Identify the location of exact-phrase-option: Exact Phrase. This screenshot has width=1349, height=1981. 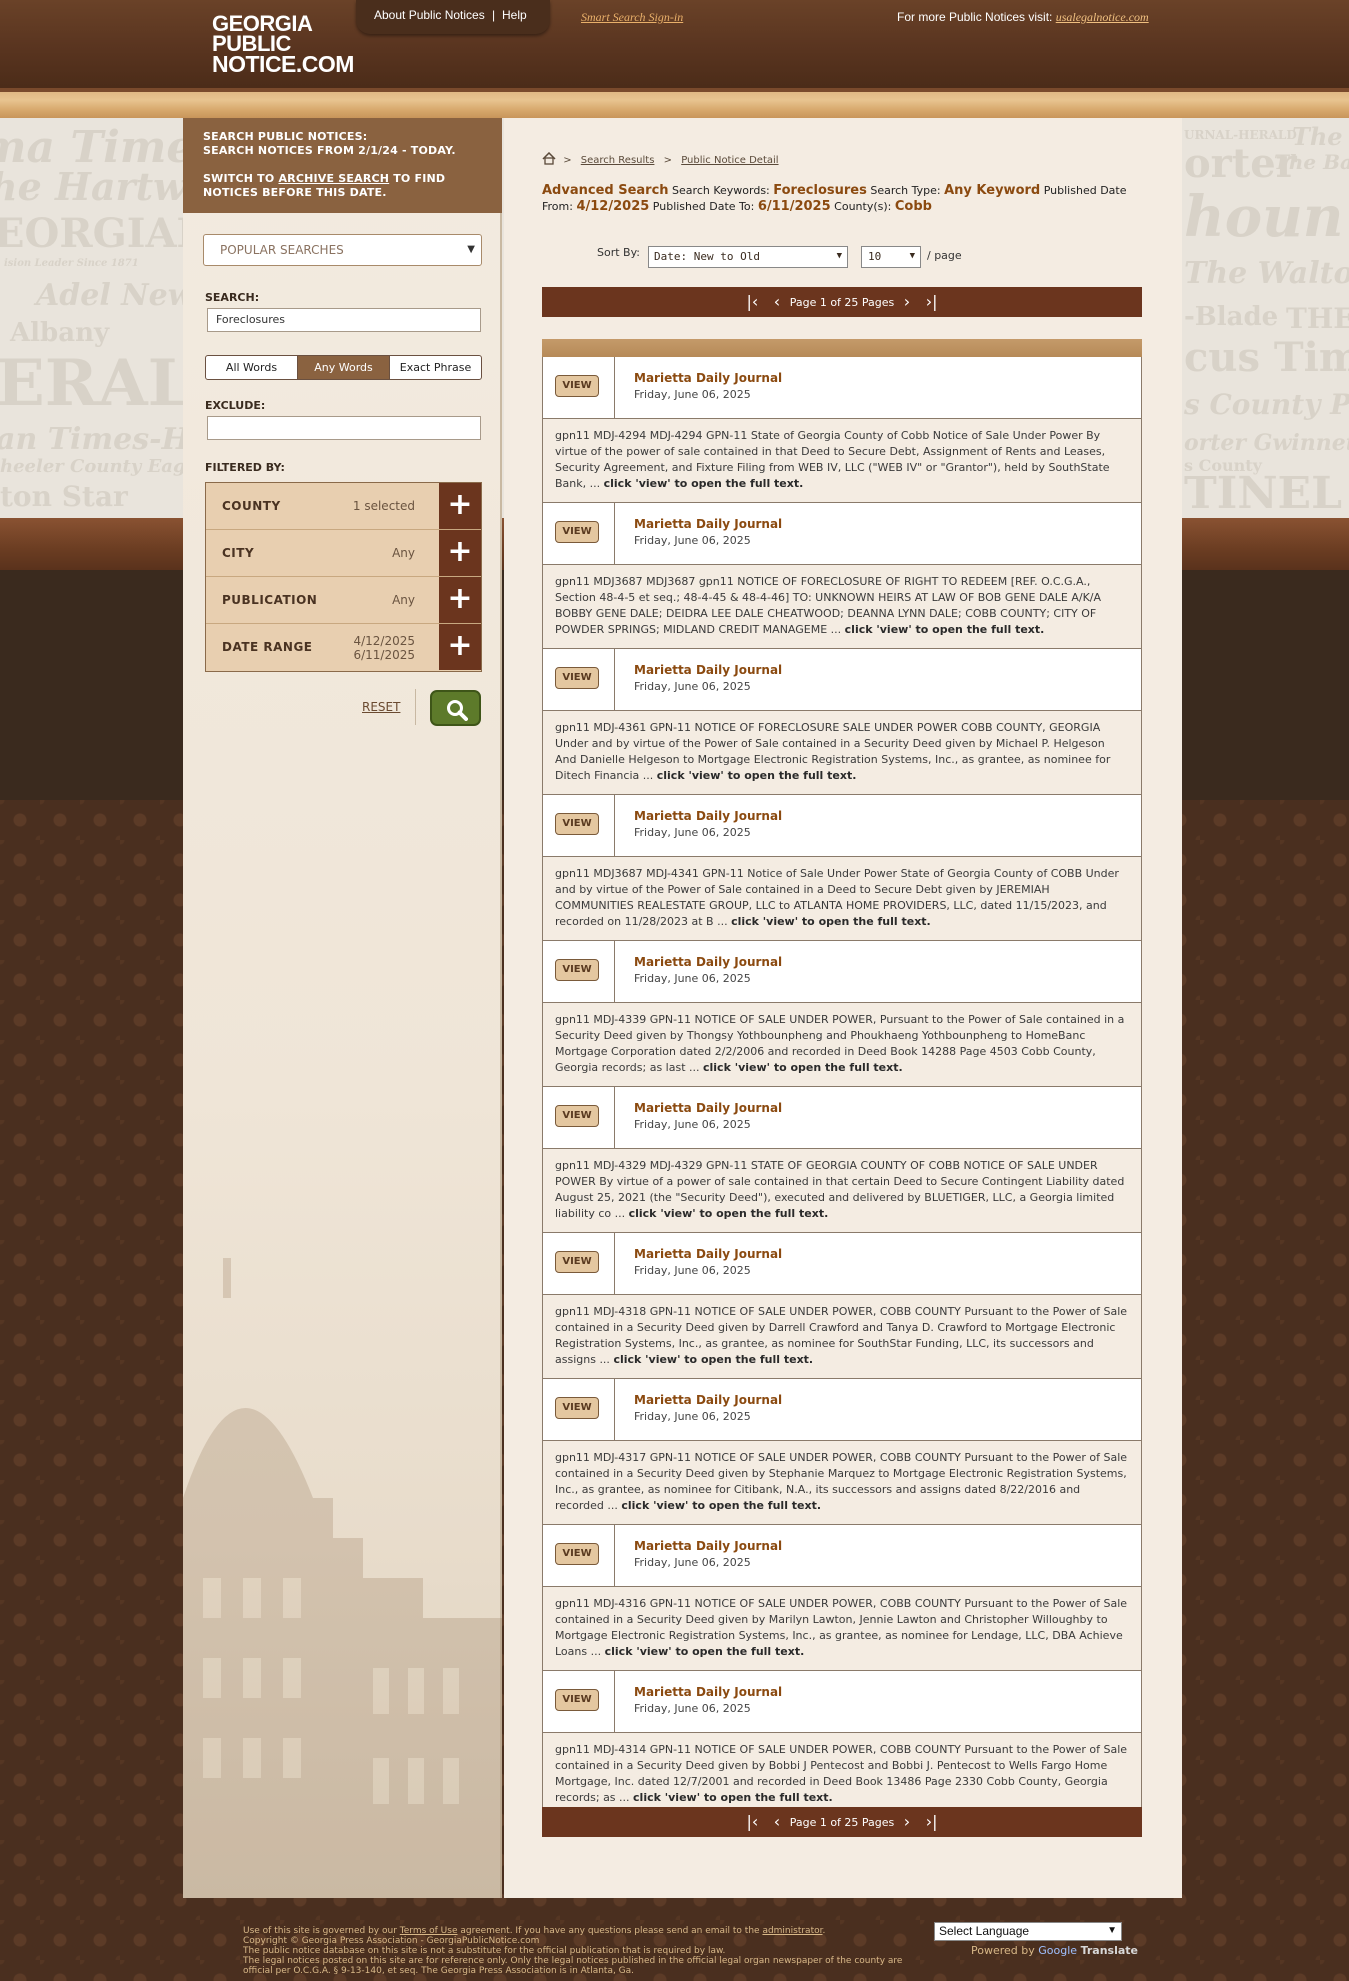
(435, 367).